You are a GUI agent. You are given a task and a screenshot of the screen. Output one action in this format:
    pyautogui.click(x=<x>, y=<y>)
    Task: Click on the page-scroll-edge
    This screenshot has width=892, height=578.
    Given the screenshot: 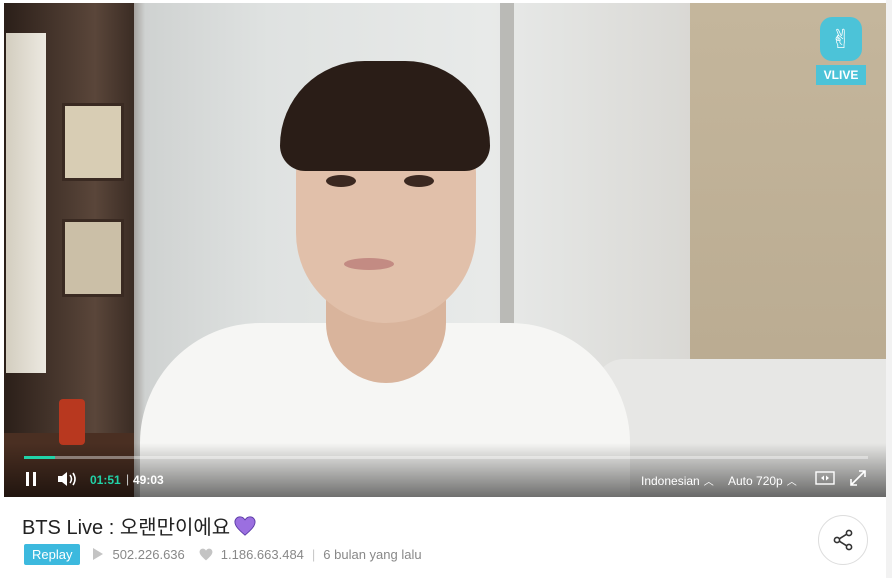 What is the action you would take?
    pyautogui.click(x=889, y=289)
    